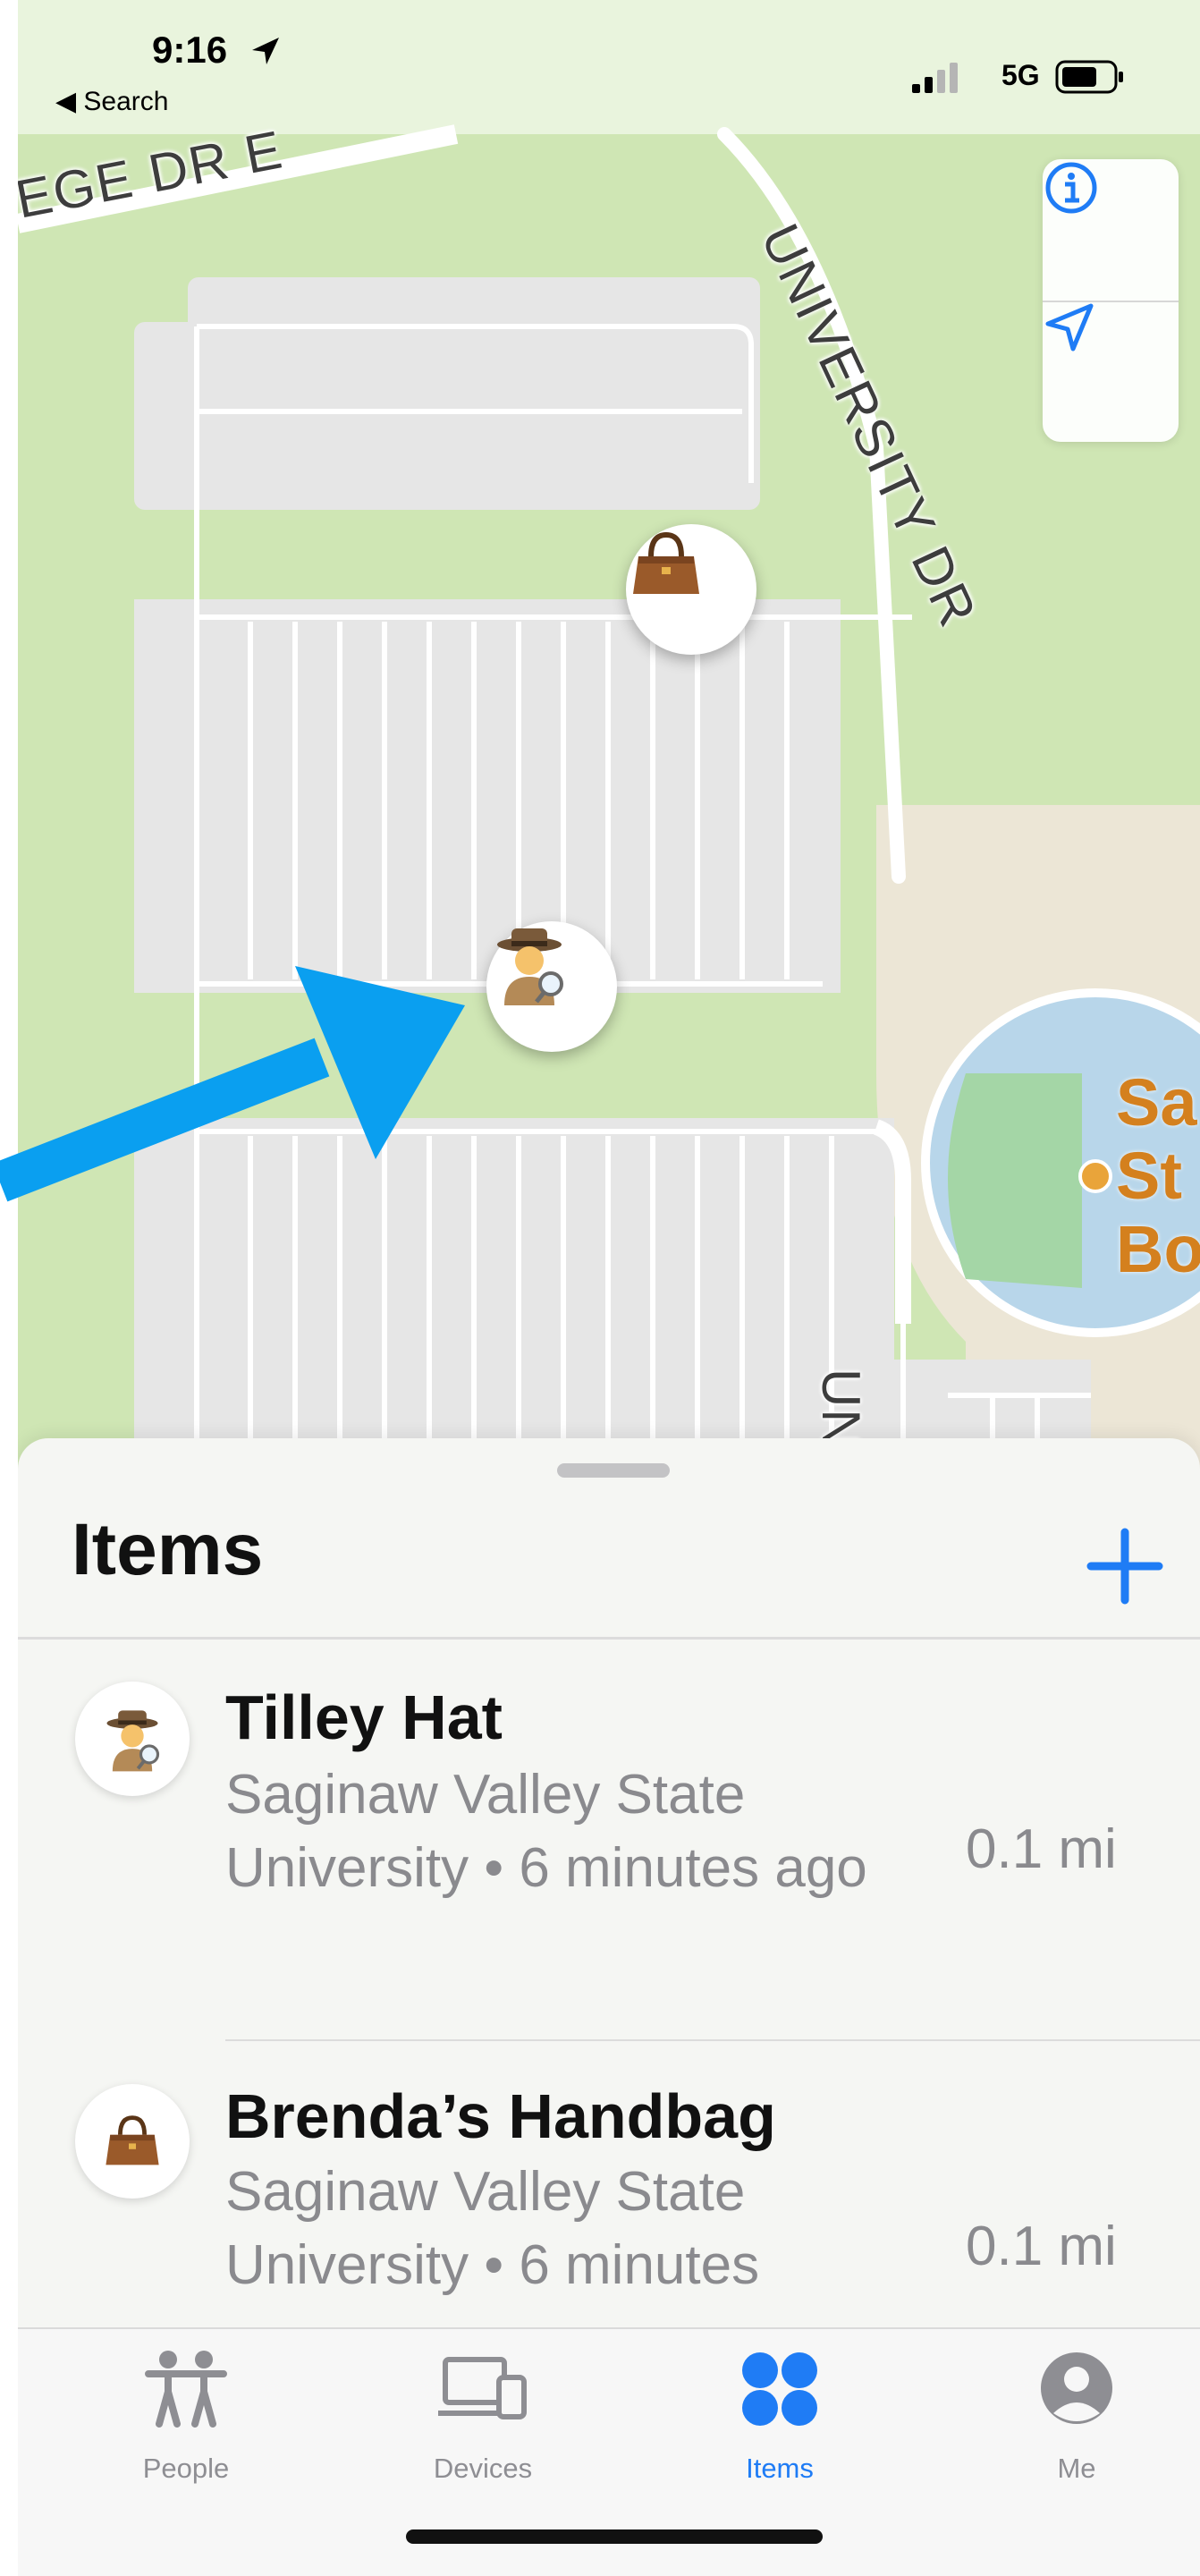  What do you see at coordinates (112, 101) in the screenshot?
I see `back-to-search-link: ◀ Search` at bounding box center [112, 101].